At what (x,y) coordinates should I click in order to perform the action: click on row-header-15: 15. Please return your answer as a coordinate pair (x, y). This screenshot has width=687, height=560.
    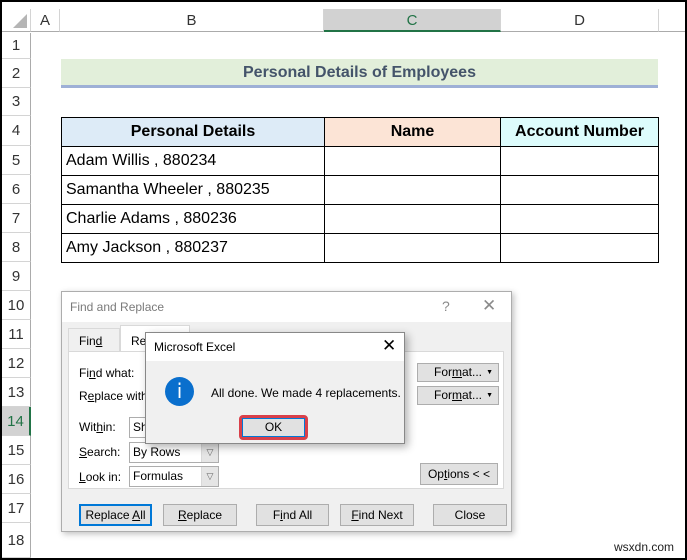
    Looking at the image, I should click on (16, 450).